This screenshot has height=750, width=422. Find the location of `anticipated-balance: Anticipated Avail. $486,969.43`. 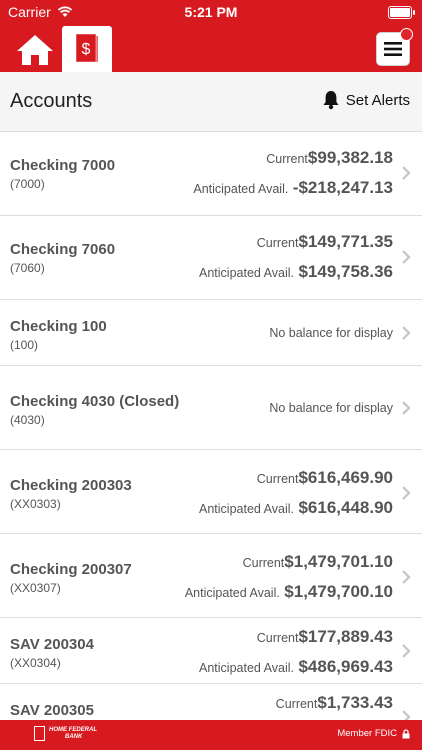

anticipated-balance: Anticipated Avail. $486,969.43 is located at coordinates (296, 667).